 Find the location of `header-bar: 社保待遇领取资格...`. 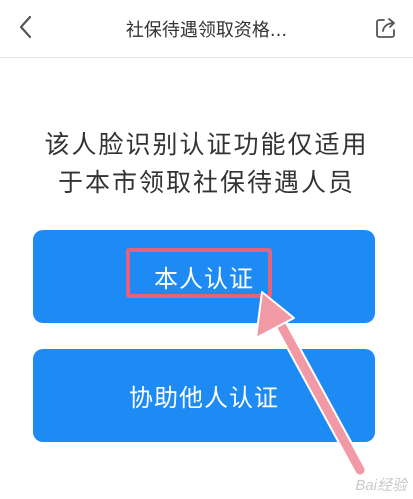

header-bar: 社保待遇领取资格... is located at coordinates (206, 29).